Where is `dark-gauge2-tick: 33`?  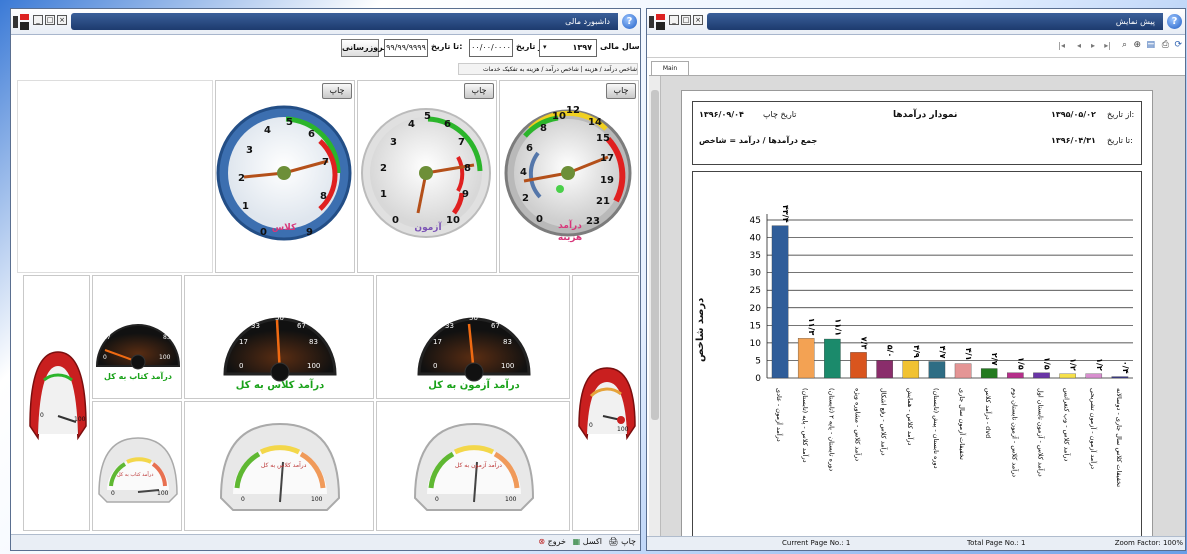
dark-gauge2-tick: 33 is located at coordinates (255, 326).